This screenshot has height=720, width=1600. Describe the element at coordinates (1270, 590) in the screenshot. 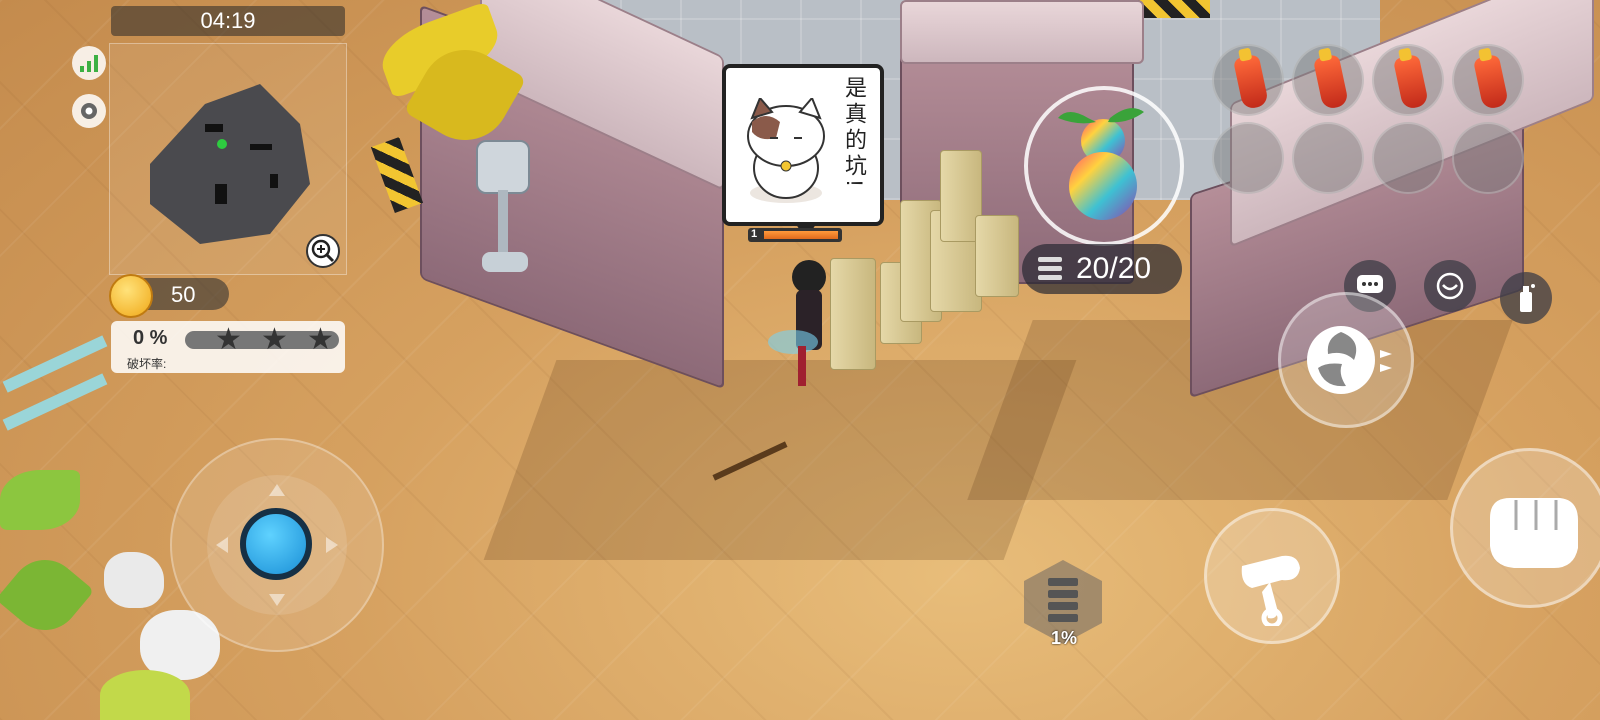

I see `wrench-hand-icon` at that location.